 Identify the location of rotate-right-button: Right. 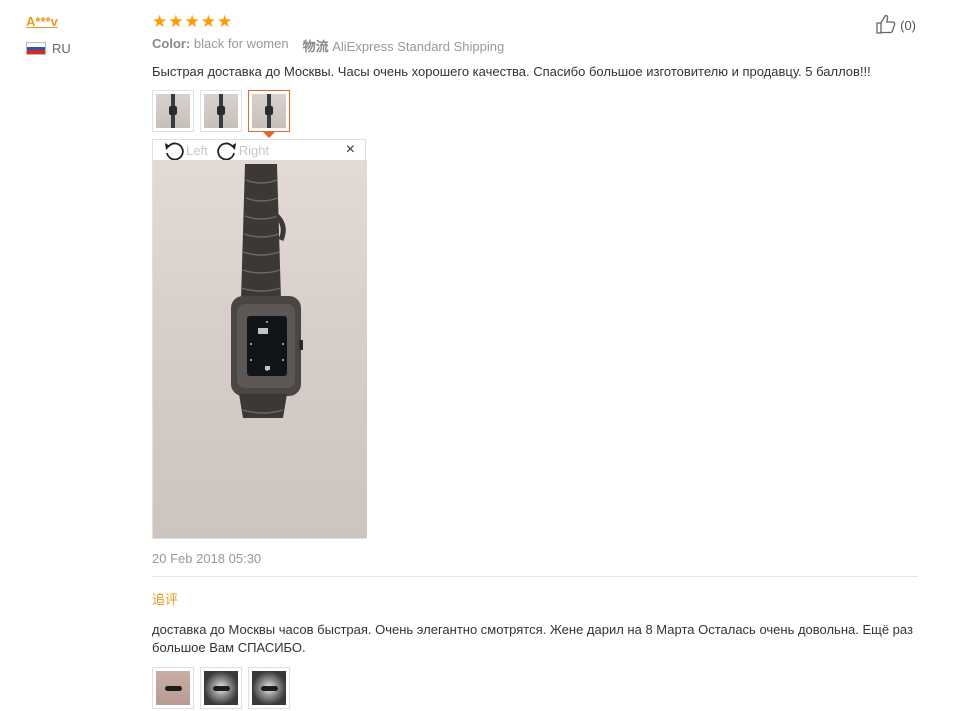
(242, 150).